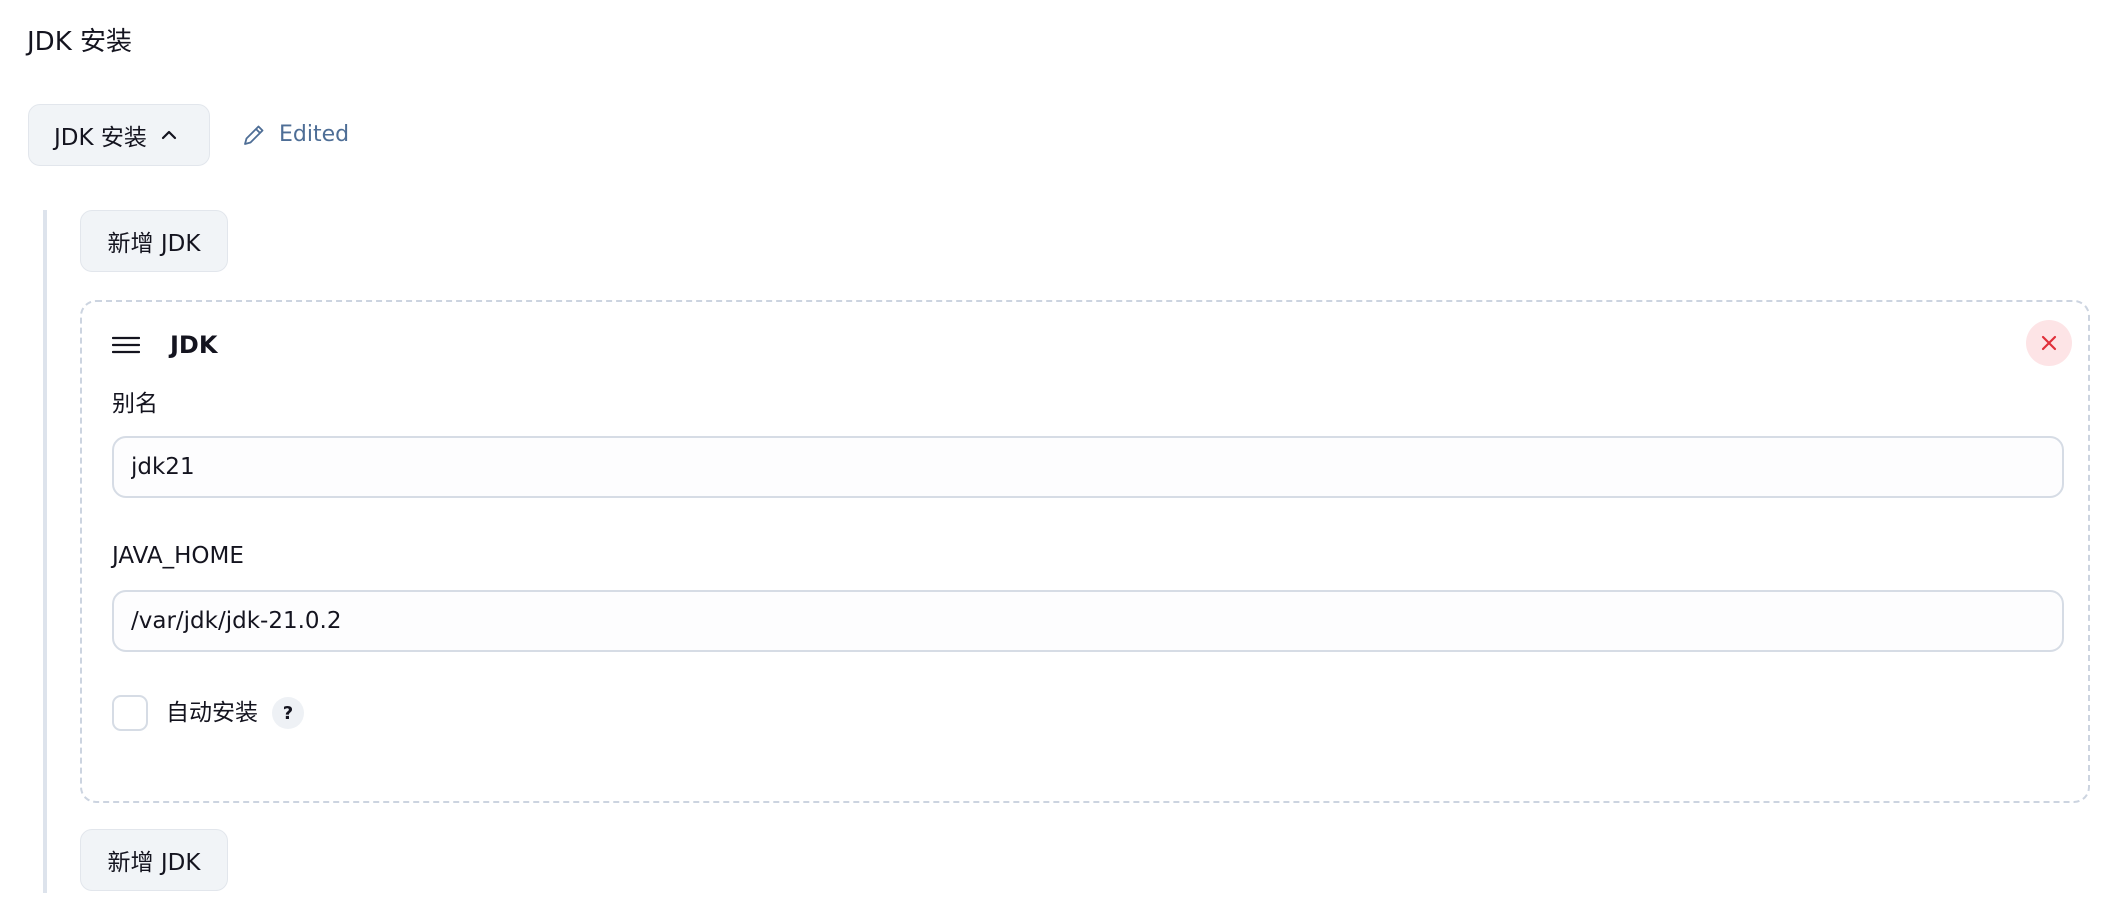  Describe the element at coordinates (1088, 467) in the screenshot. I see `alias-input` at that location.